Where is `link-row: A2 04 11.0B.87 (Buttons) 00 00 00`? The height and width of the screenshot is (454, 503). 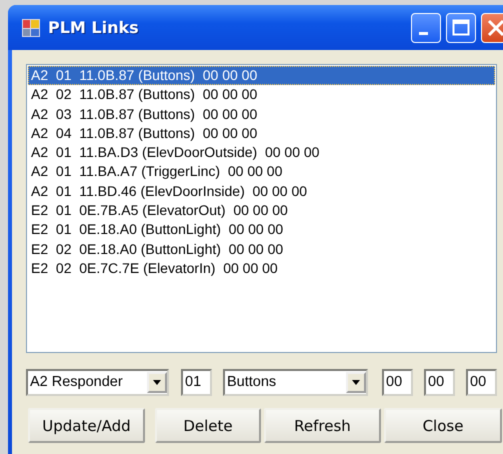 link-row: A2 04 11.0B.87 (Buttons) 00 00 00 is located at coordinates (261, 134).